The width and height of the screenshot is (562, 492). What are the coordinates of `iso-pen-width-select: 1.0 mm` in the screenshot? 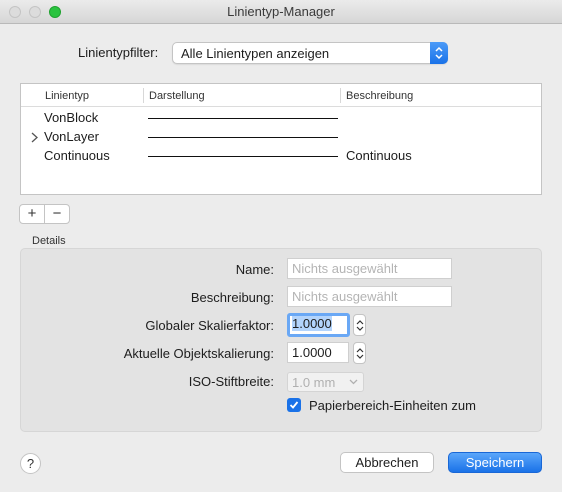 It's located at (325, 382).